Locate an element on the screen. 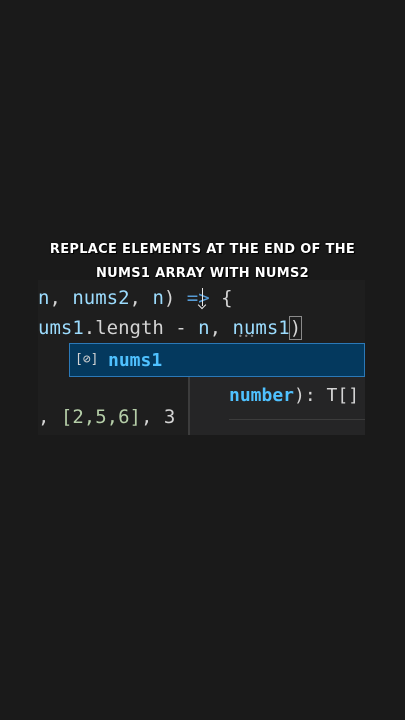  token-brace: { is located at coordinates (221, 298).